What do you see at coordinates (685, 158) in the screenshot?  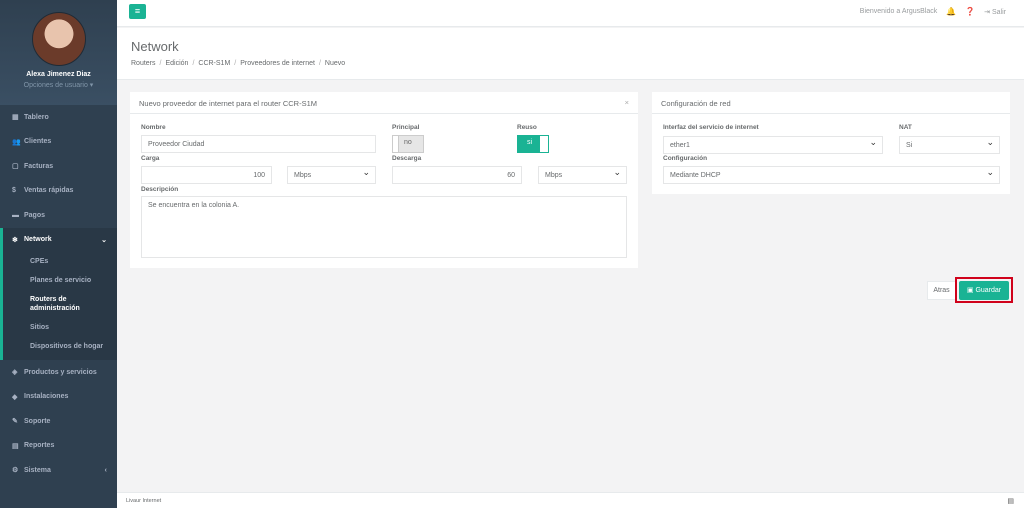 I see `configuracion-label: Configuración` at bounding box center [685, 158].